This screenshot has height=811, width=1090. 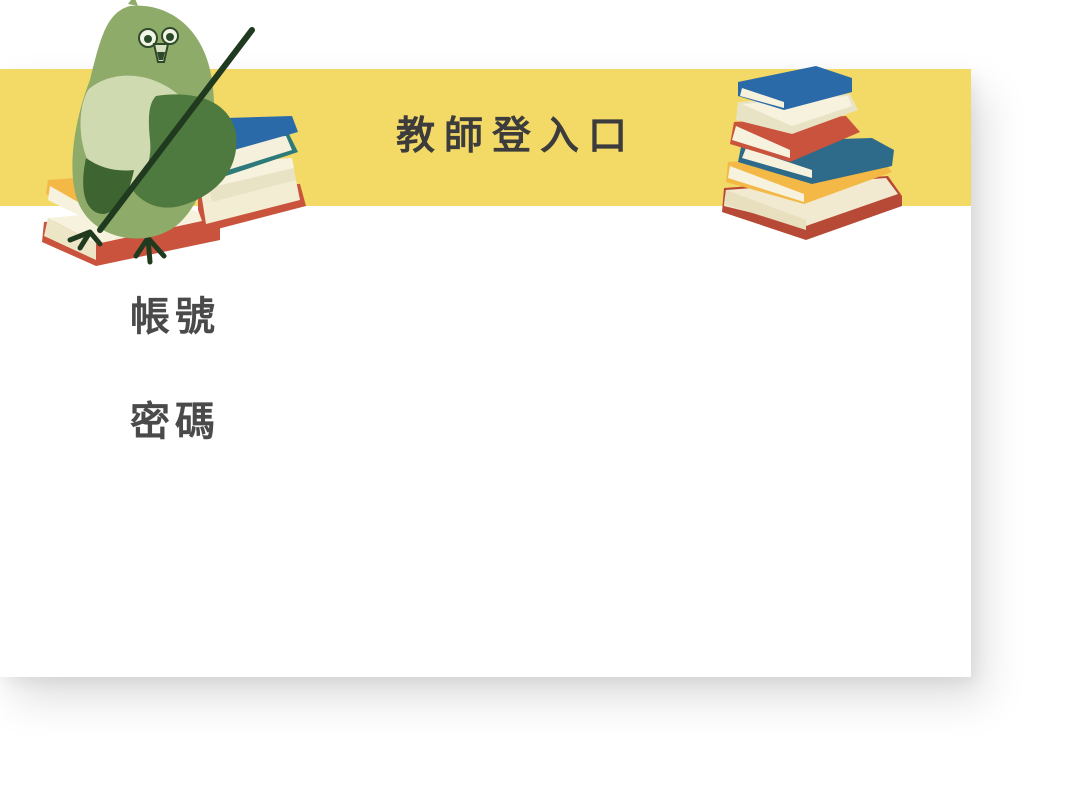 I want to click on book-stack-illustration-right, so click(x=812, y=153).